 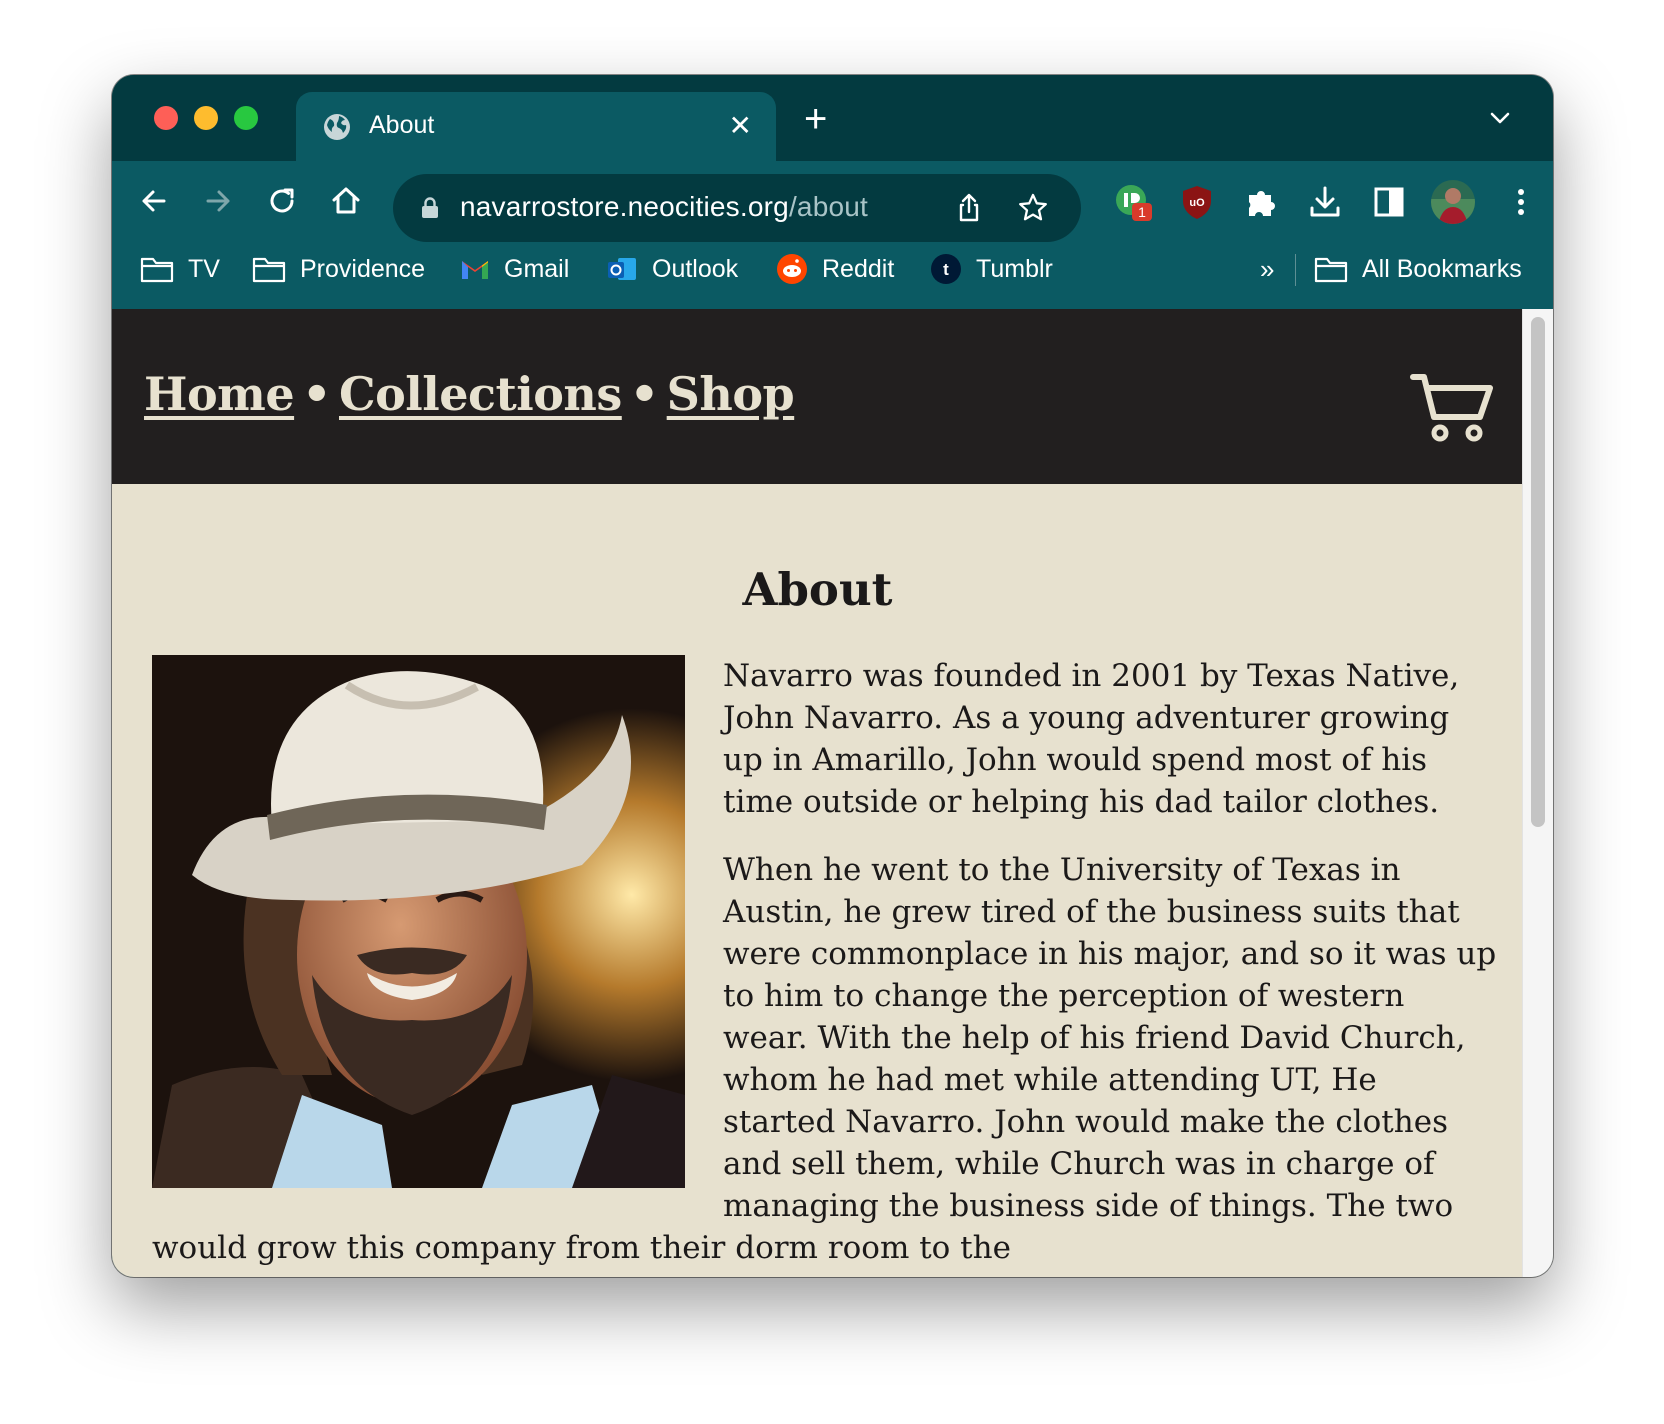 What do you see at coordinates (346, 201) in the screenshot?
I see `home-icon` at bounding box center [346, 201].